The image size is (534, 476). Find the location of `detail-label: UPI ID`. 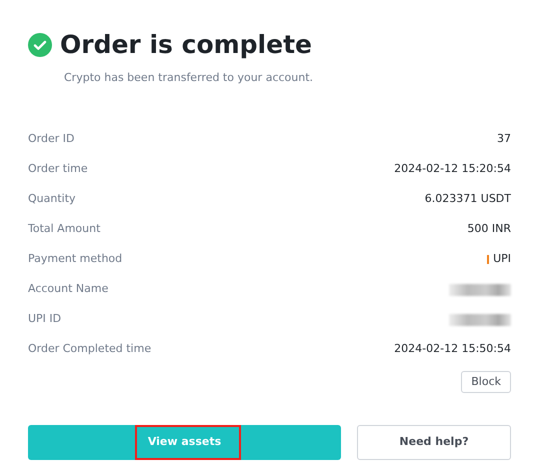

detail-label: UPI ID is located at coordinates (45, 319).